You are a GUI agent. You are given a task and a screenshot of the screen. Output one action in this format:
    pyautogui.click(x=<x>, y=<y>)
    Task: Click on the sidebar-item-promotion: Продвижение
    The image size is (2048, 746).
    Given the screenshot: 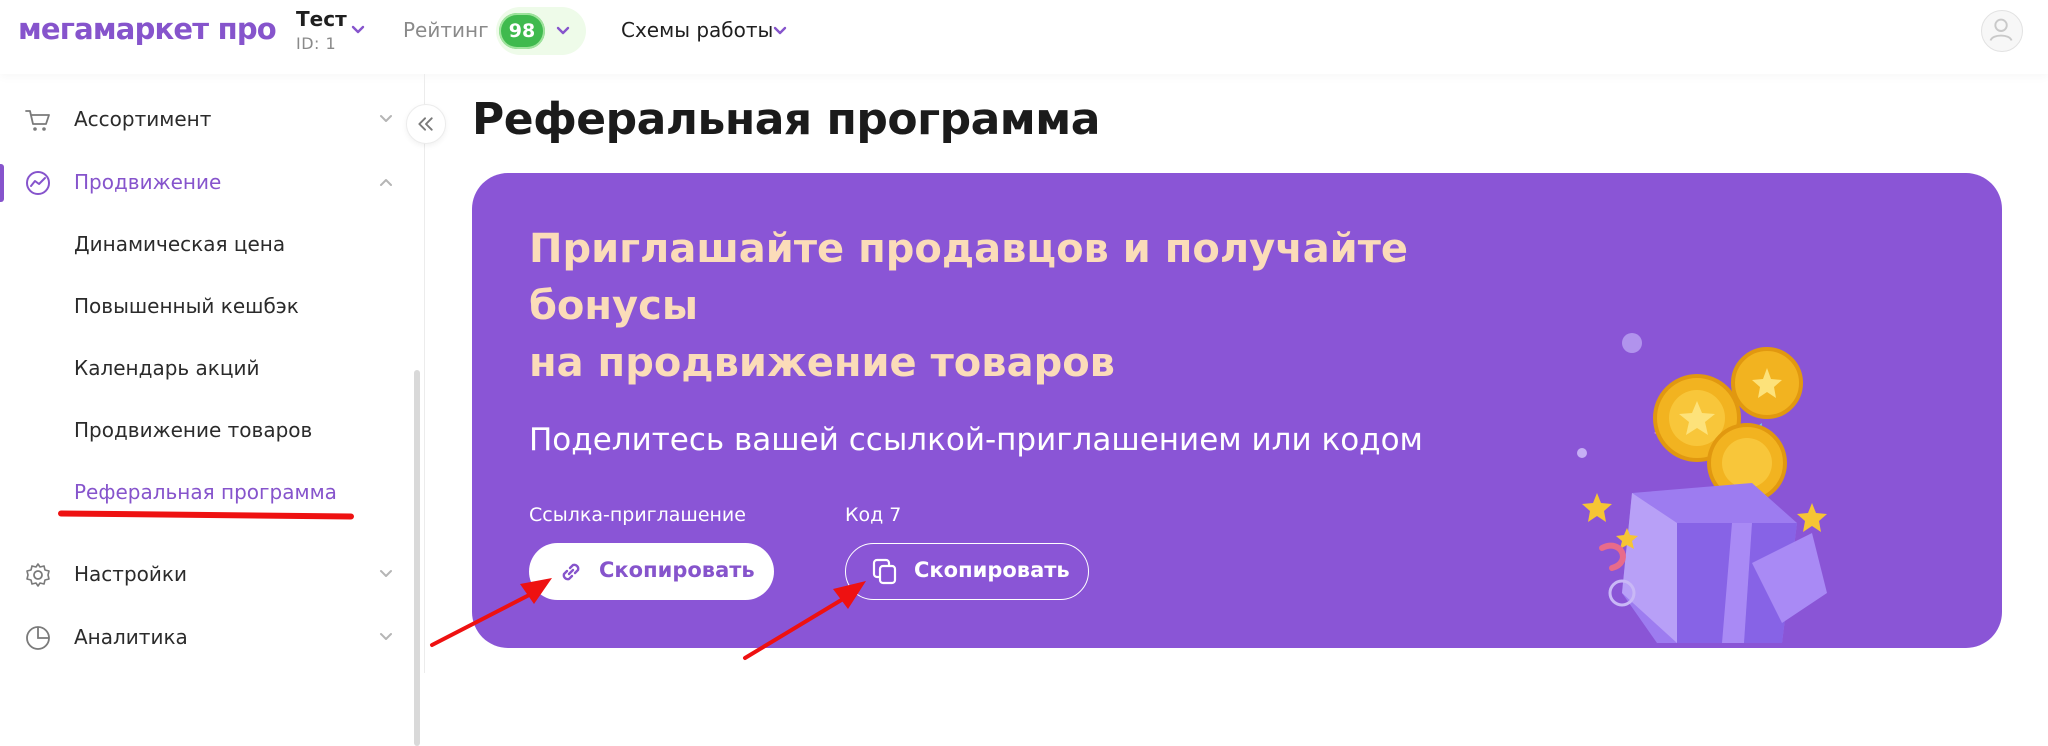 What is the action you would take?
    pyautogui.click(x=210, y=182)
    